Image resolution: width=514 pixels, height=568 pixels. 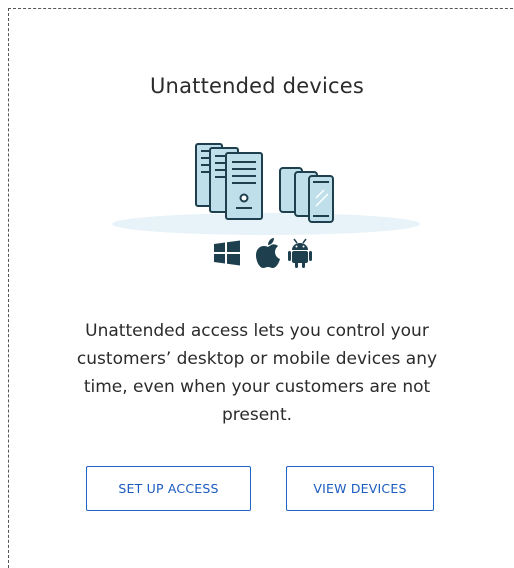 What do you see at coordinates (268, 253) in the screenshot?
I see `apple-icon` at bounding box center [268, 253].